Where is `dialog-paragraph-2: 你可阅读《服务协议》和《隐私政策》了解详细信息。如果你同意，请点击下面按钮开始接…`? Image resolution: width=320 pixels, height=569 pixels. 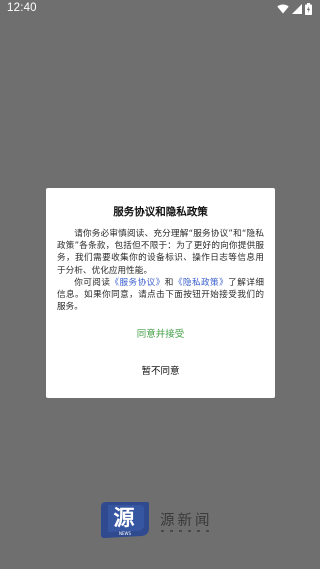
dialog-paragraph-2: 你可阅读《服务协议》和《隐私政策》了解详细信息。如果你同意，请点击下面按钮开始接… is located at coordinates (160, 295).